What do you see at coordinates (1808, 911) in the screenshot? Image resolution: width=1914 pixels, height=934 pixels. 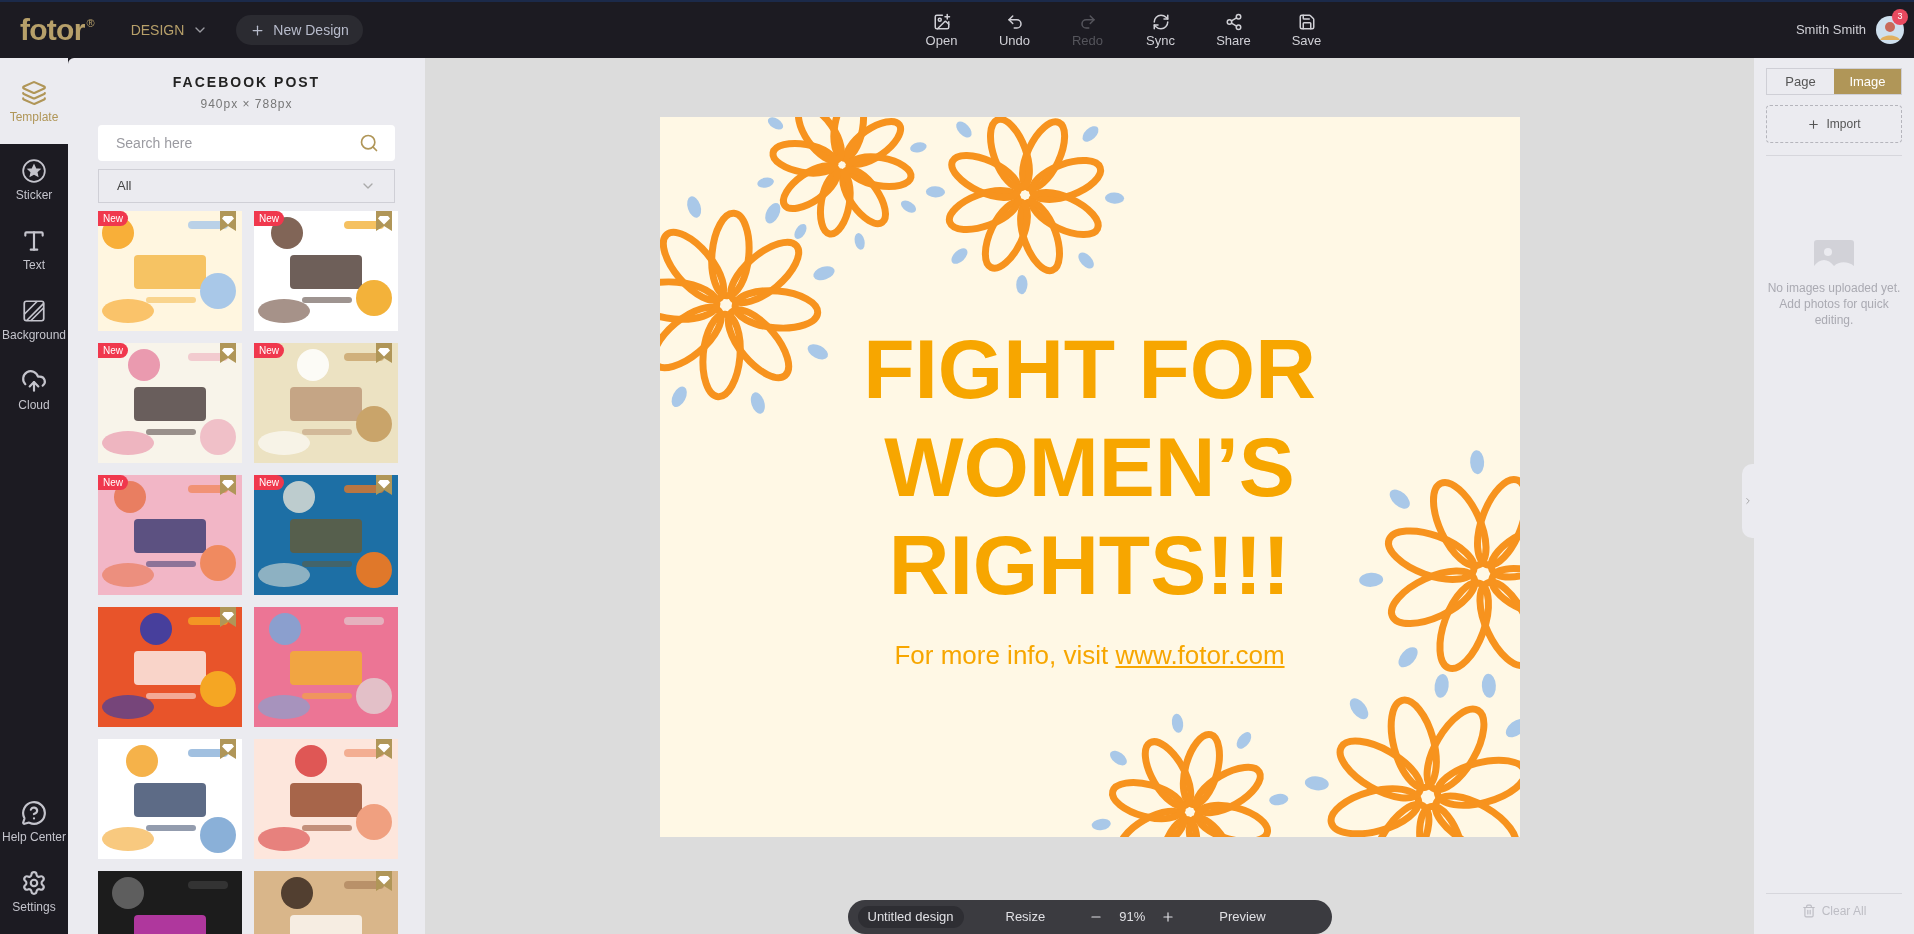 I see `trash-icon` at bounding box center [1808, 911].